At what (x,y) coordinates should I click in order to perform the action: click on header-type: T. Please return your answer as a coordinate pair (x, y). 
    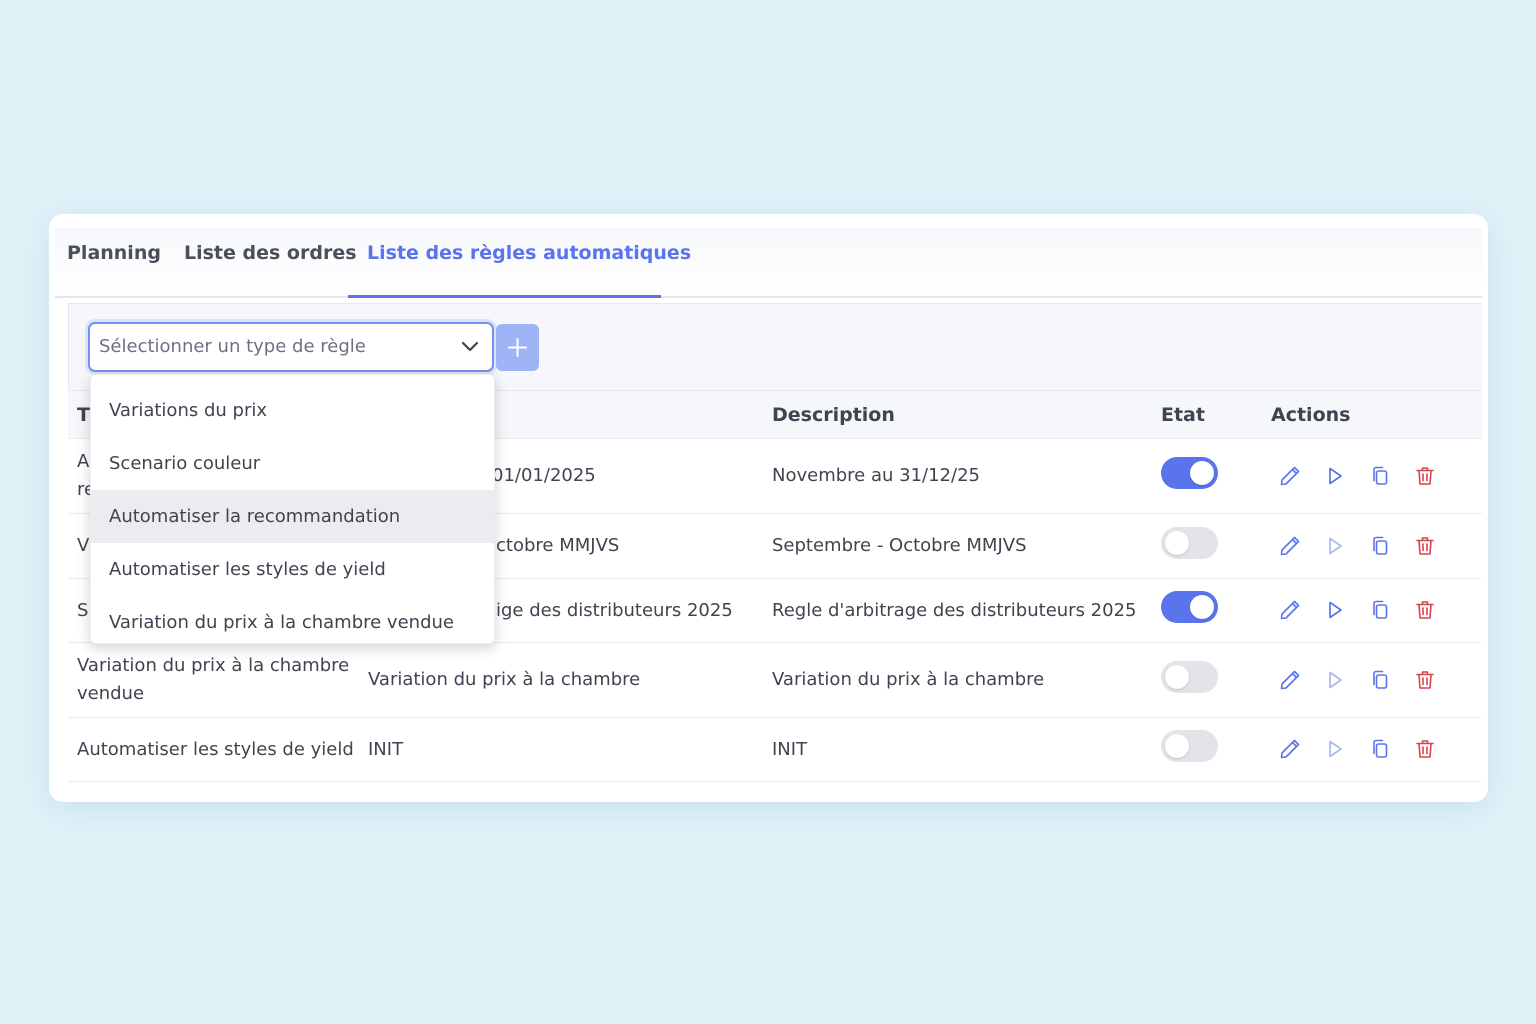
    Looking at the image, I should click on (83, 415).